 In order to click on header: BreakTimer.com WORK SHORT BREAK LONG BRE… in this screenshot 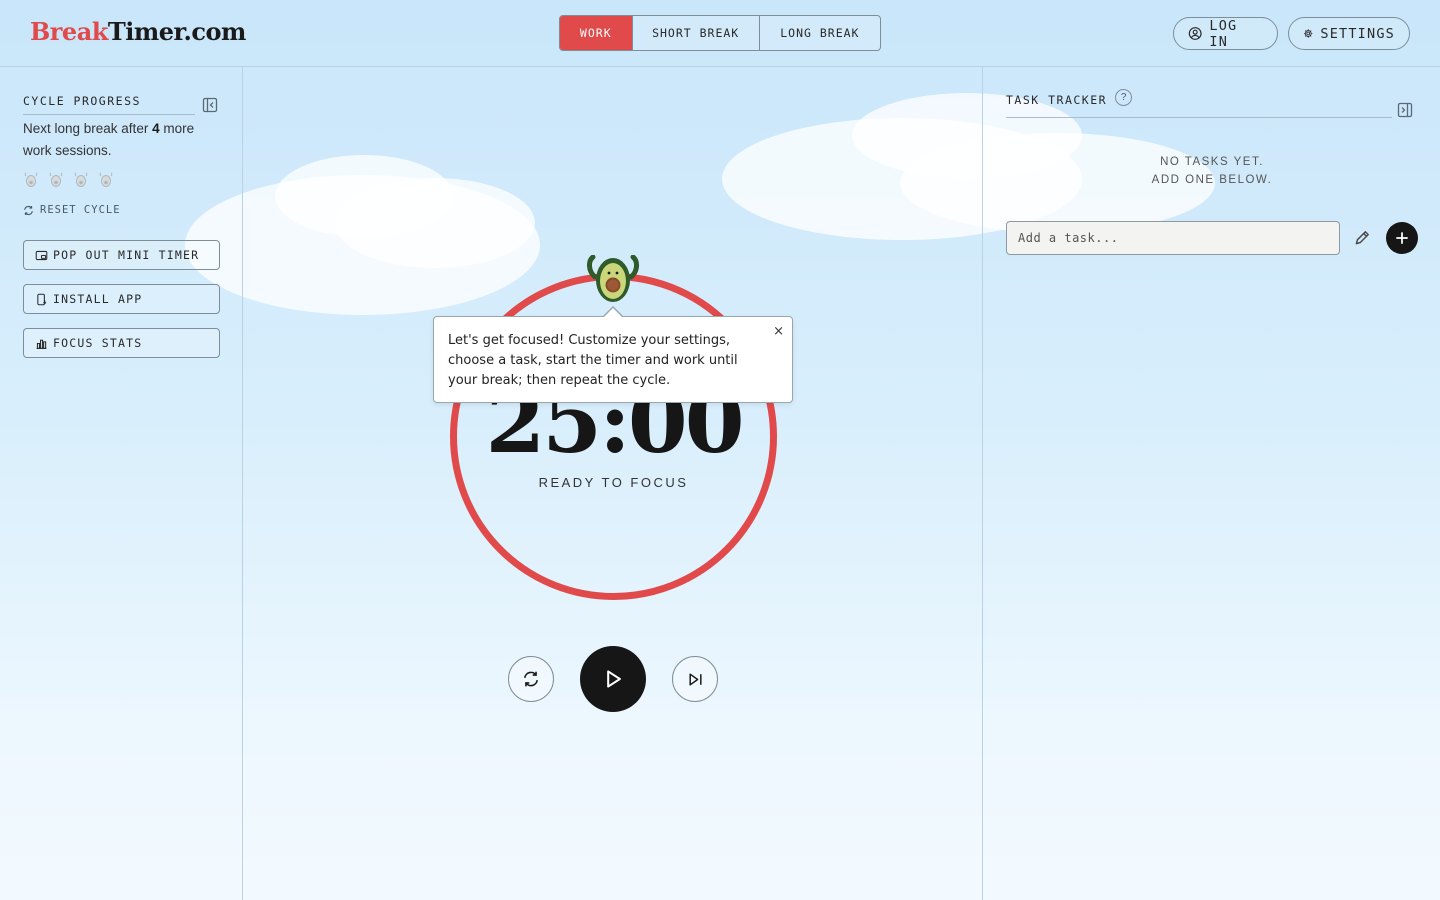, I will do `click(720, 33)`.